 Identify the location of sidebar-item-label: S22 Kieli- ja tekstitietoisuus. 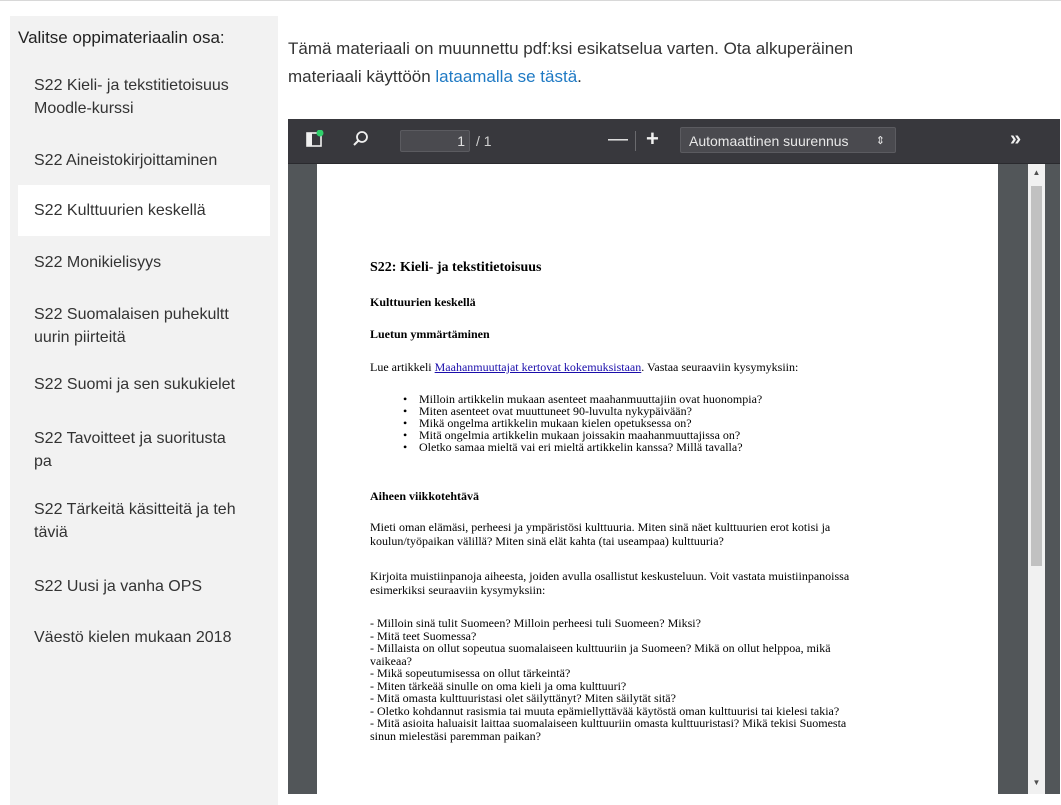
(131, 85).